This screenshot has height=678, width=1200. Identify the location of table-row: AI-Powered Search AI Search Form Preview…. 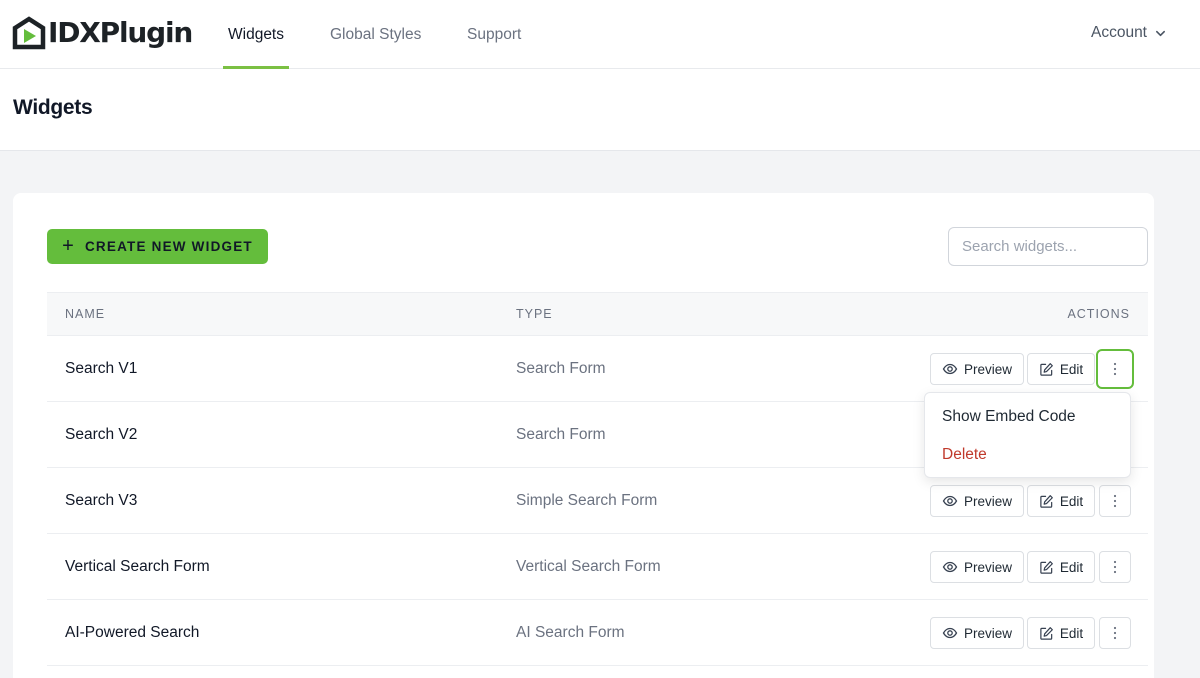
(597, 633).